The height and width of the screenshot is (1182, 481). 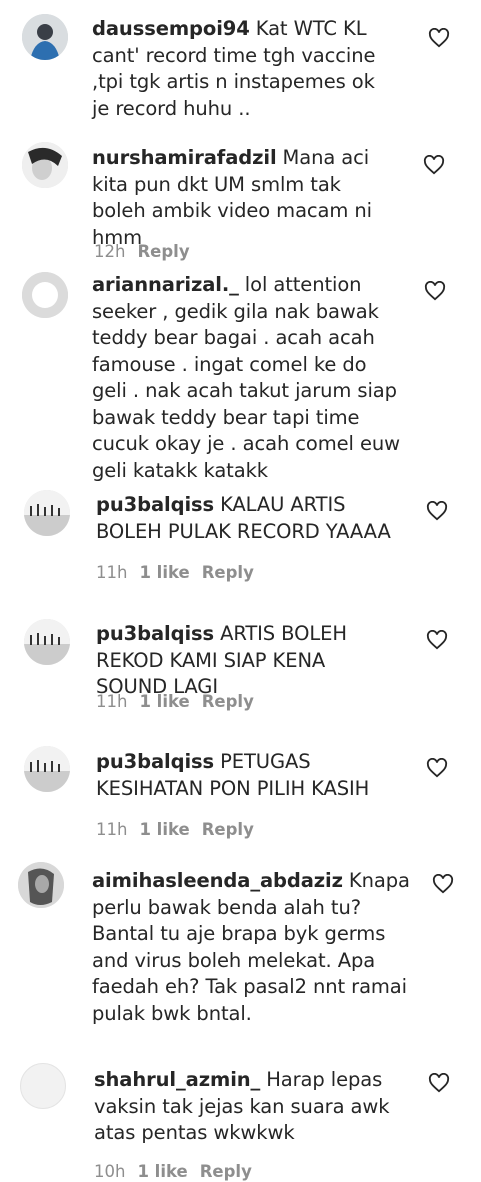 What do you see at coordinates (165, 284) in the screenshot?
I see `comment-username: ariannarizal._` at bounding box center [165, 284].